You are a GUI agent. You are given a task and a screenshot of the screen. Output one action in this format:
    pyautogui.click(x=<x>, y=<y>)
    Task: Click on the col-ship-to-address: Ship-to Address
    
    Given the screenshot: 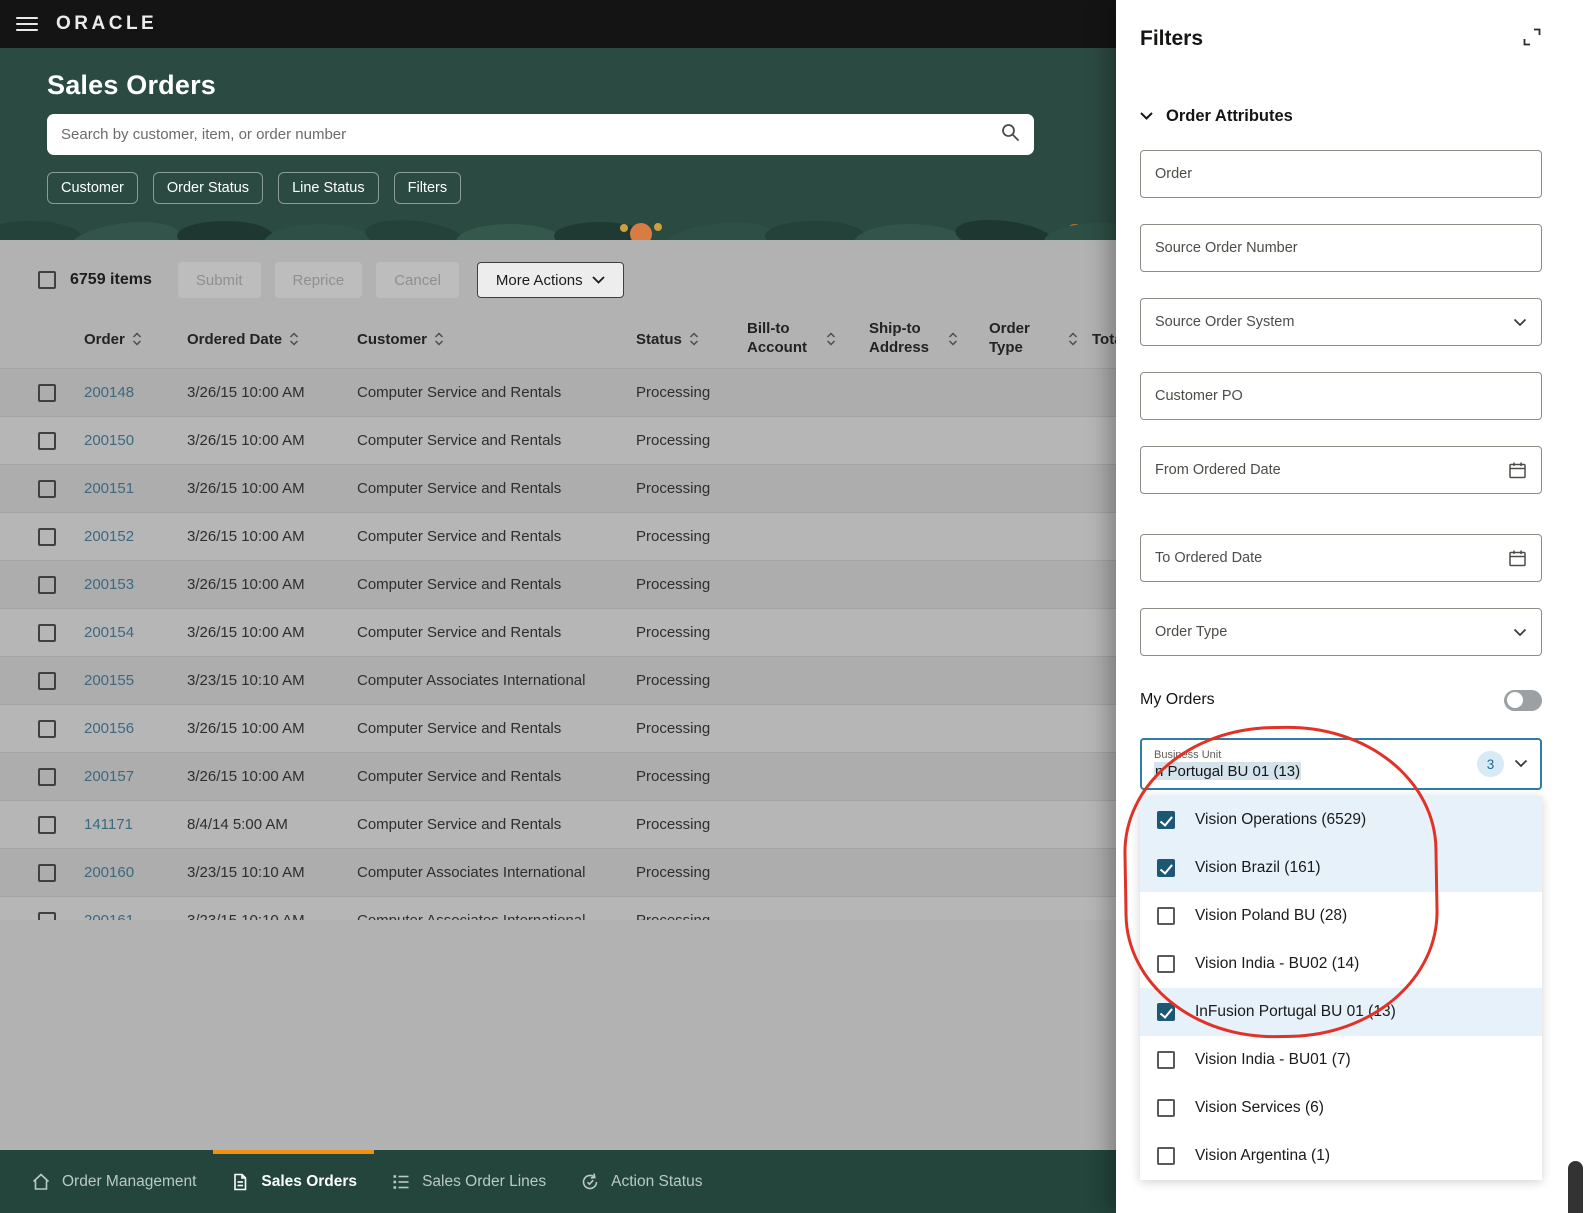 What is the action you would take?
    pyautogui.click(x=929, y=339)
    